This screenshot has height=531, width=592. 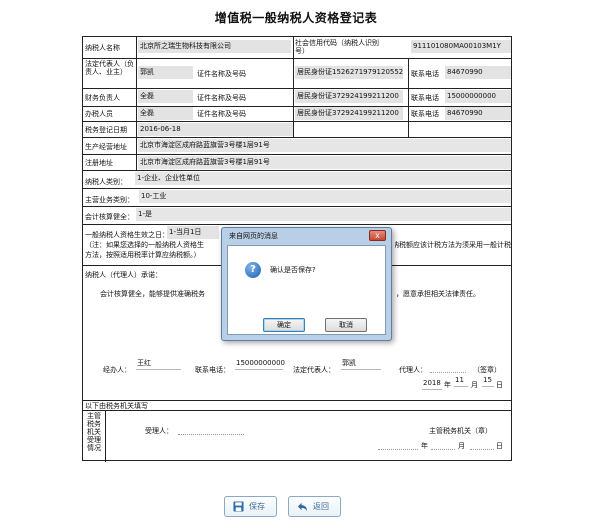 What do you see at coordinates (324, 145) in the screenshot?
I see `biz-addr-field: 北京市海淀区成府路蓝旗营3号楼1层91号` at bounding box center [324, 145].